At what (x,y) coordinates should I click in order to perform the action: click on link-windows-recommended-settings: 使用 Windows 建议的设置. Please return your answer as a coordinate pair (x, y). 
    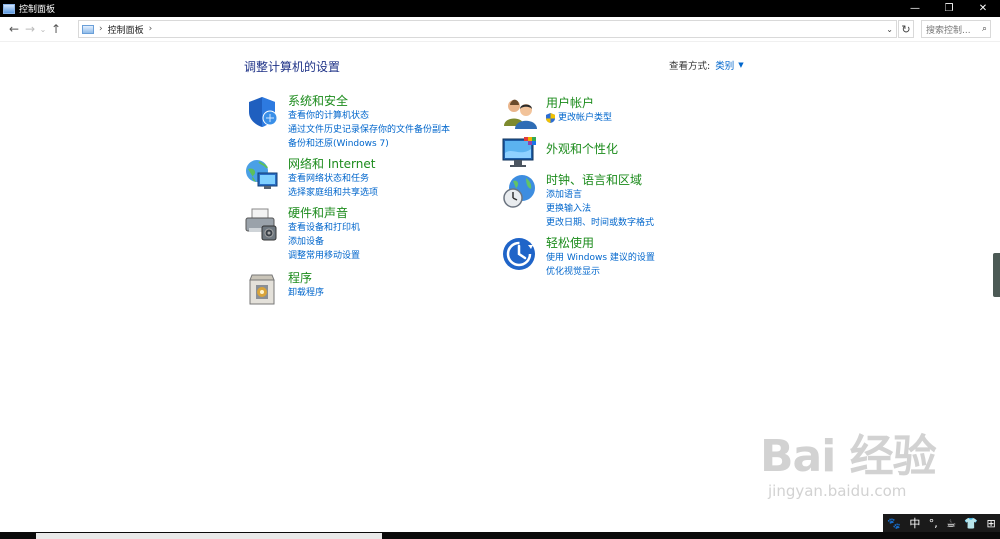
    Looking at the image, I should click on (600, 258).